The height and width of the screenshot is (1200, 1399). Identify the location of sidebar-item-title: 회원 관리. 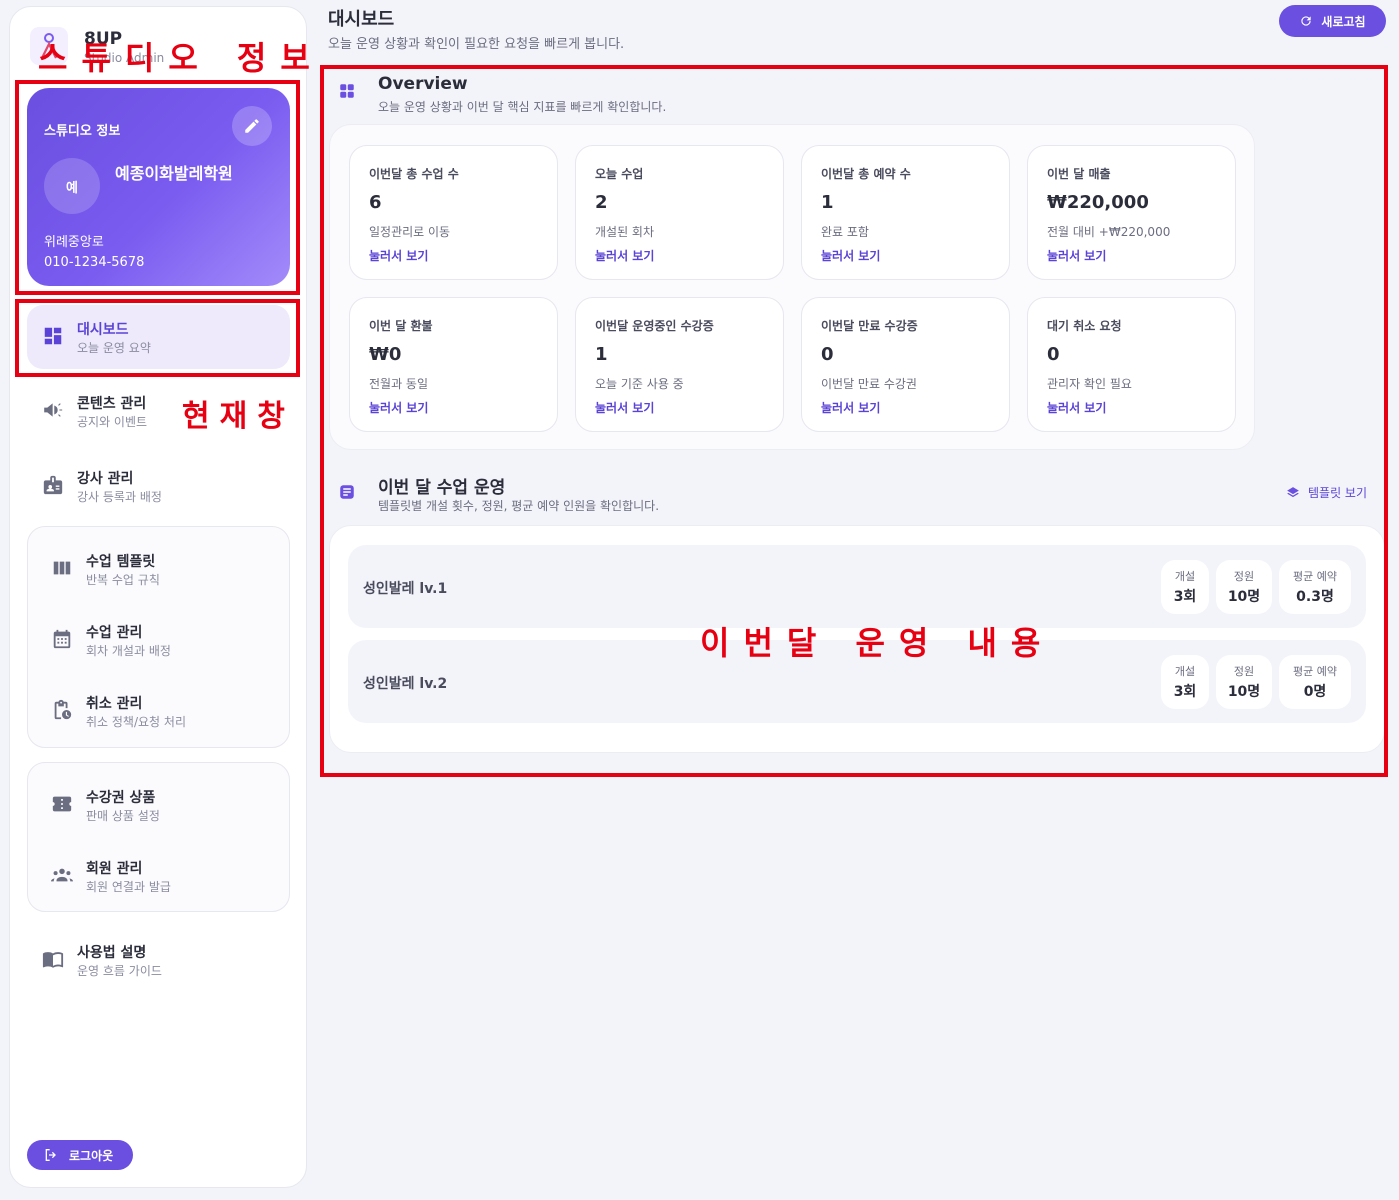
(114, 869).